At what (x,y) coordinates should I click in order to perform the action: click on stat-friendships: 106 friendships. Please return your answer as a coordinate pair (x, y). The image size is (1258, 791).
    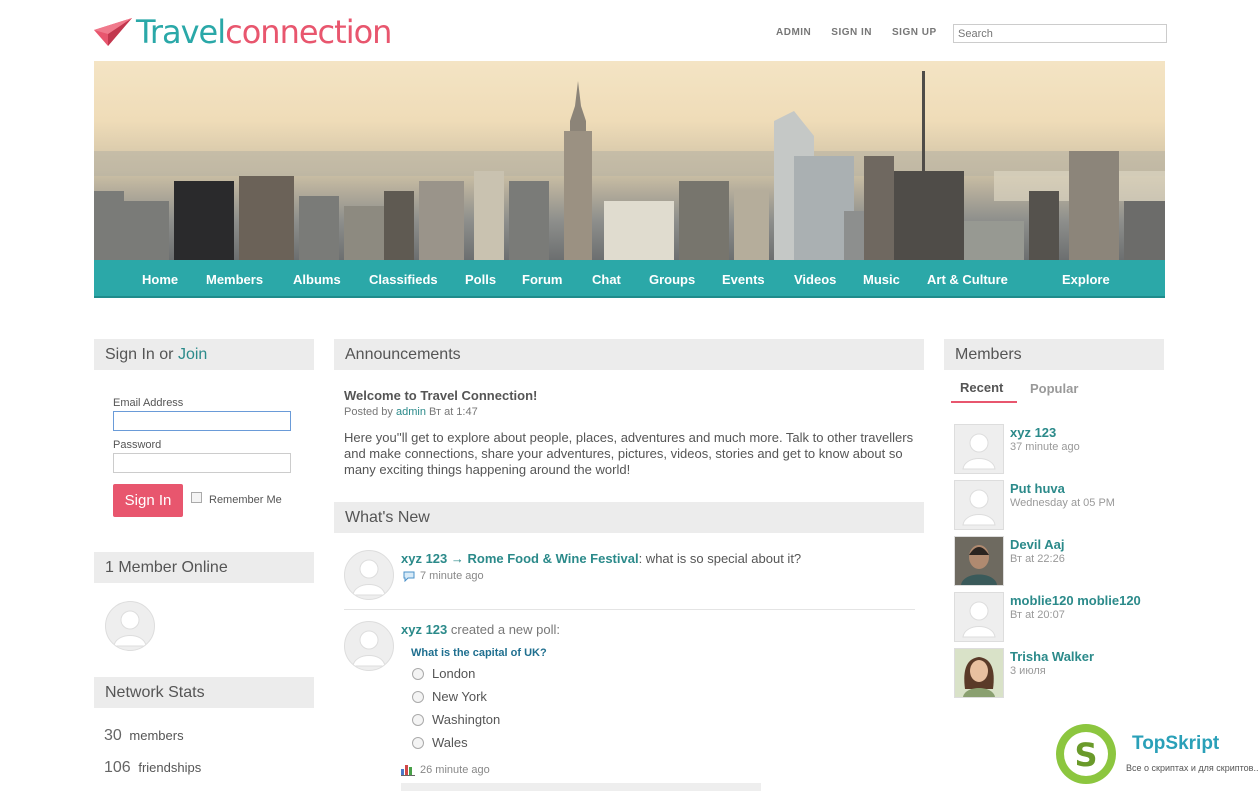
    Looking at the image, I should click on (152, 768).